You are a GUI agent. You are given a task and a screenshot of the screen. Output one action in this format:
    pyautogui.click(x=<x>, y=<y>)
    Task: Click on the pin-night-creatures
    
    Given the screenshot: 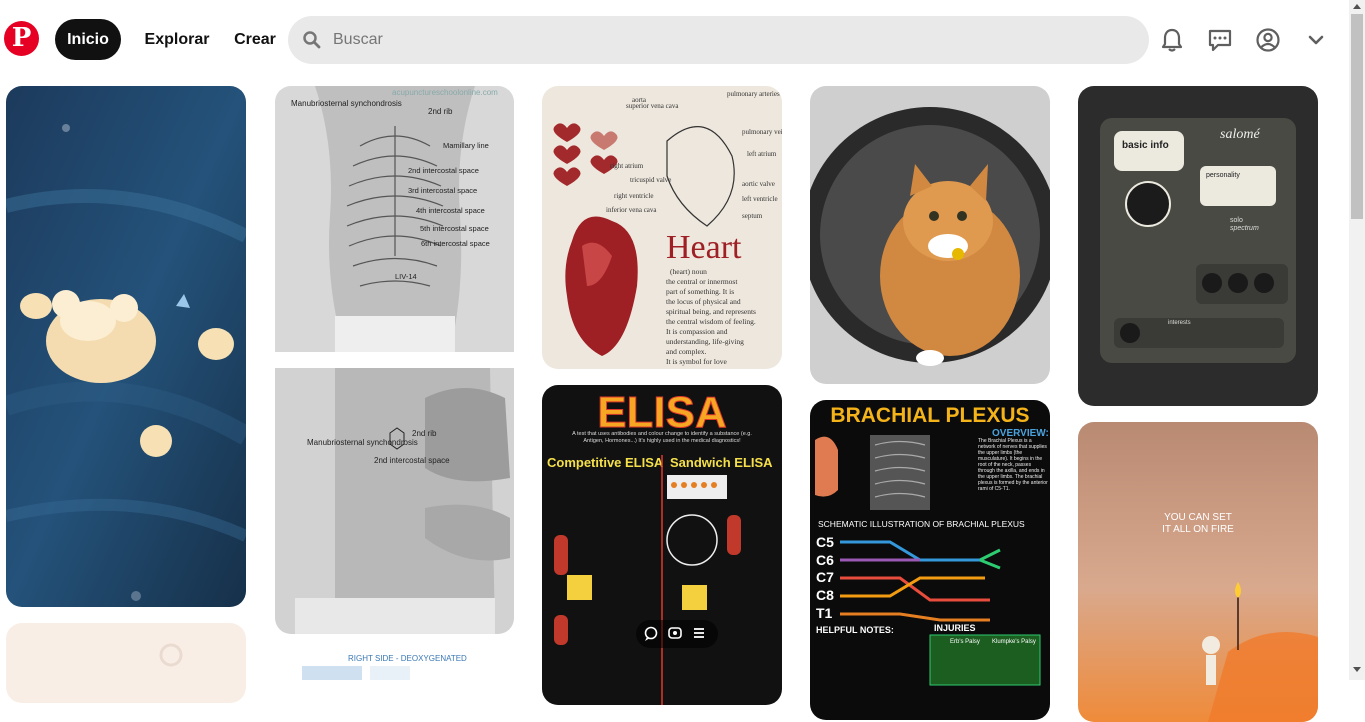 What is the action you would take?
    pyautogui.click(x=126, y=346)
    